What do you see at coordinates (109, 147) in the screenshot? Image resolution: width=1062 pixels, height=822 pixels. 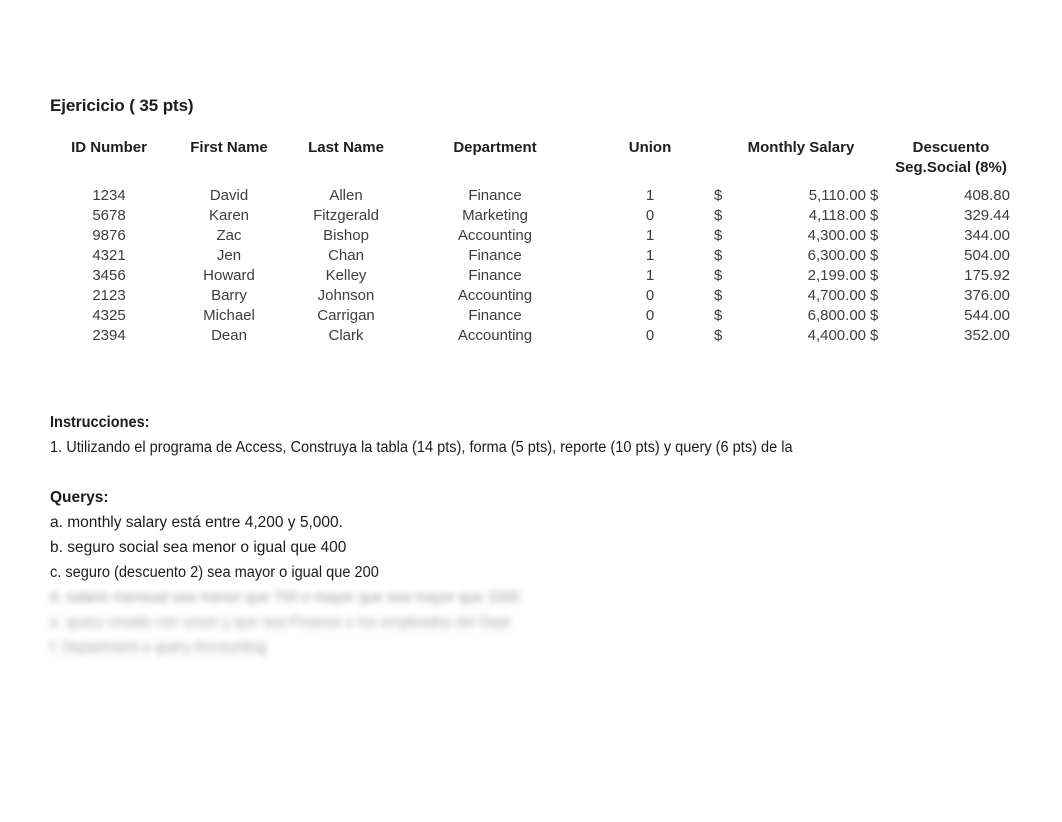 I see `column-header-id: ID Number` at bounding box center [109, 147].